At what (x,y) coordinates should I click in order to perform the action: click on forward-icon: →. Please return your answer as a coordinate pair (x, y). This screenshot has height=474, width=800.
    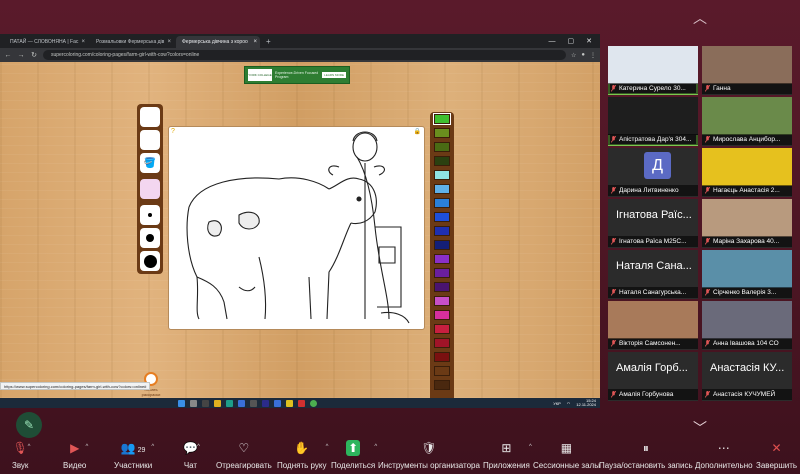
    Looking at the image, I should click on (21, 55).